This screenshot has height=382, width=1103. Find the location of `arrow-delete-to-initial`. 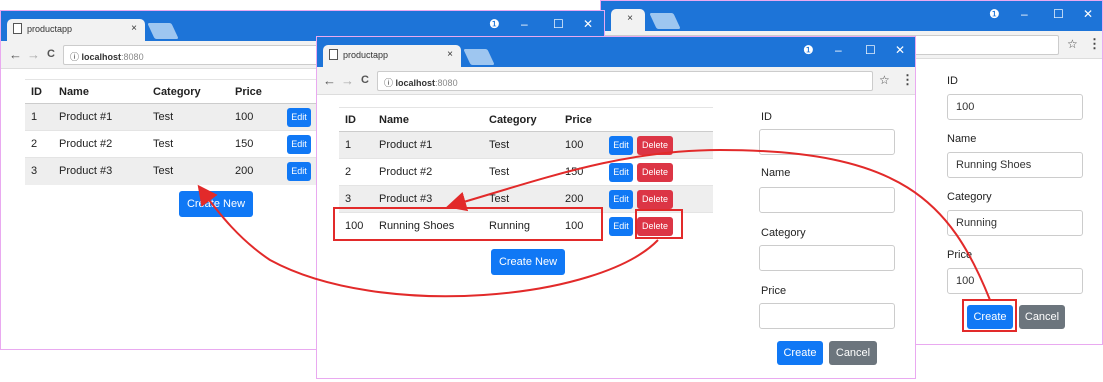

arrow-delete-to-initial is located at coordinates (428, 241).